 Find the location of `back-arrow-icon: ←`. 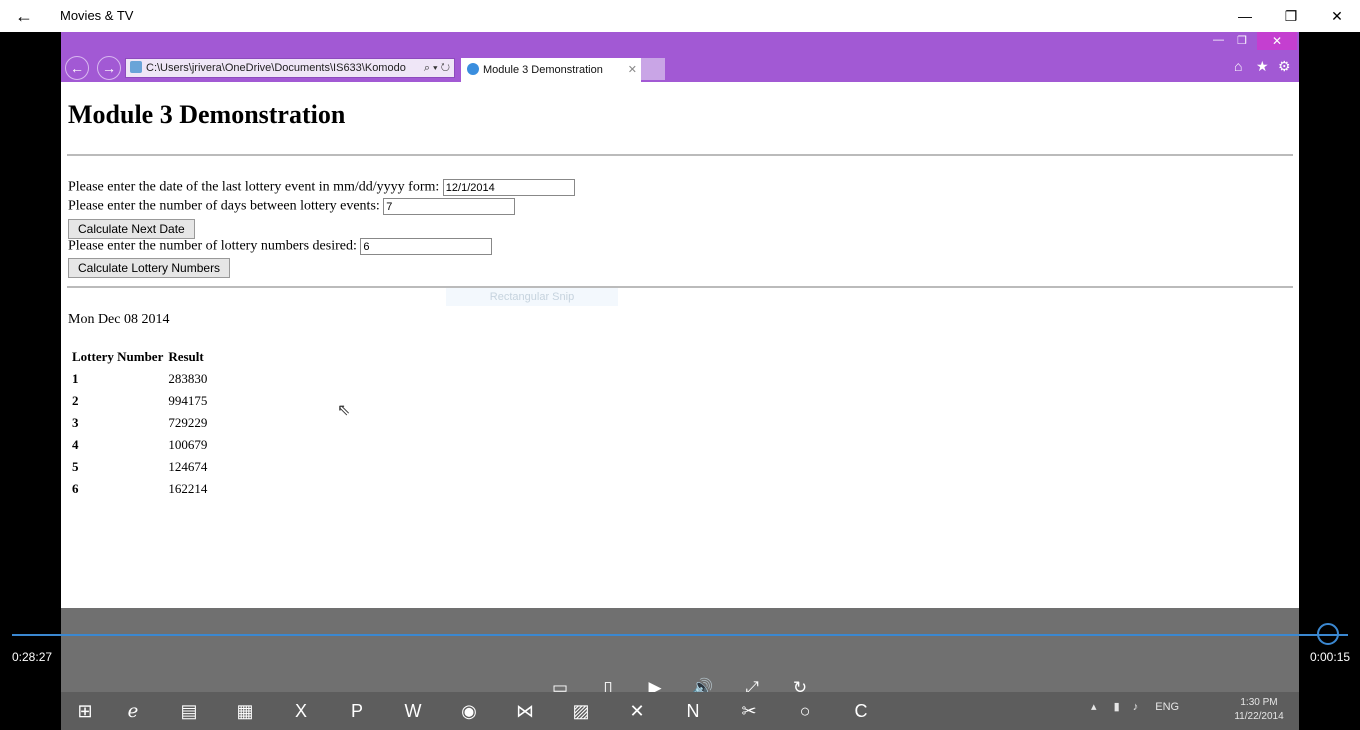

back-arrow-icon: ← is located at coordinates (24, 16).